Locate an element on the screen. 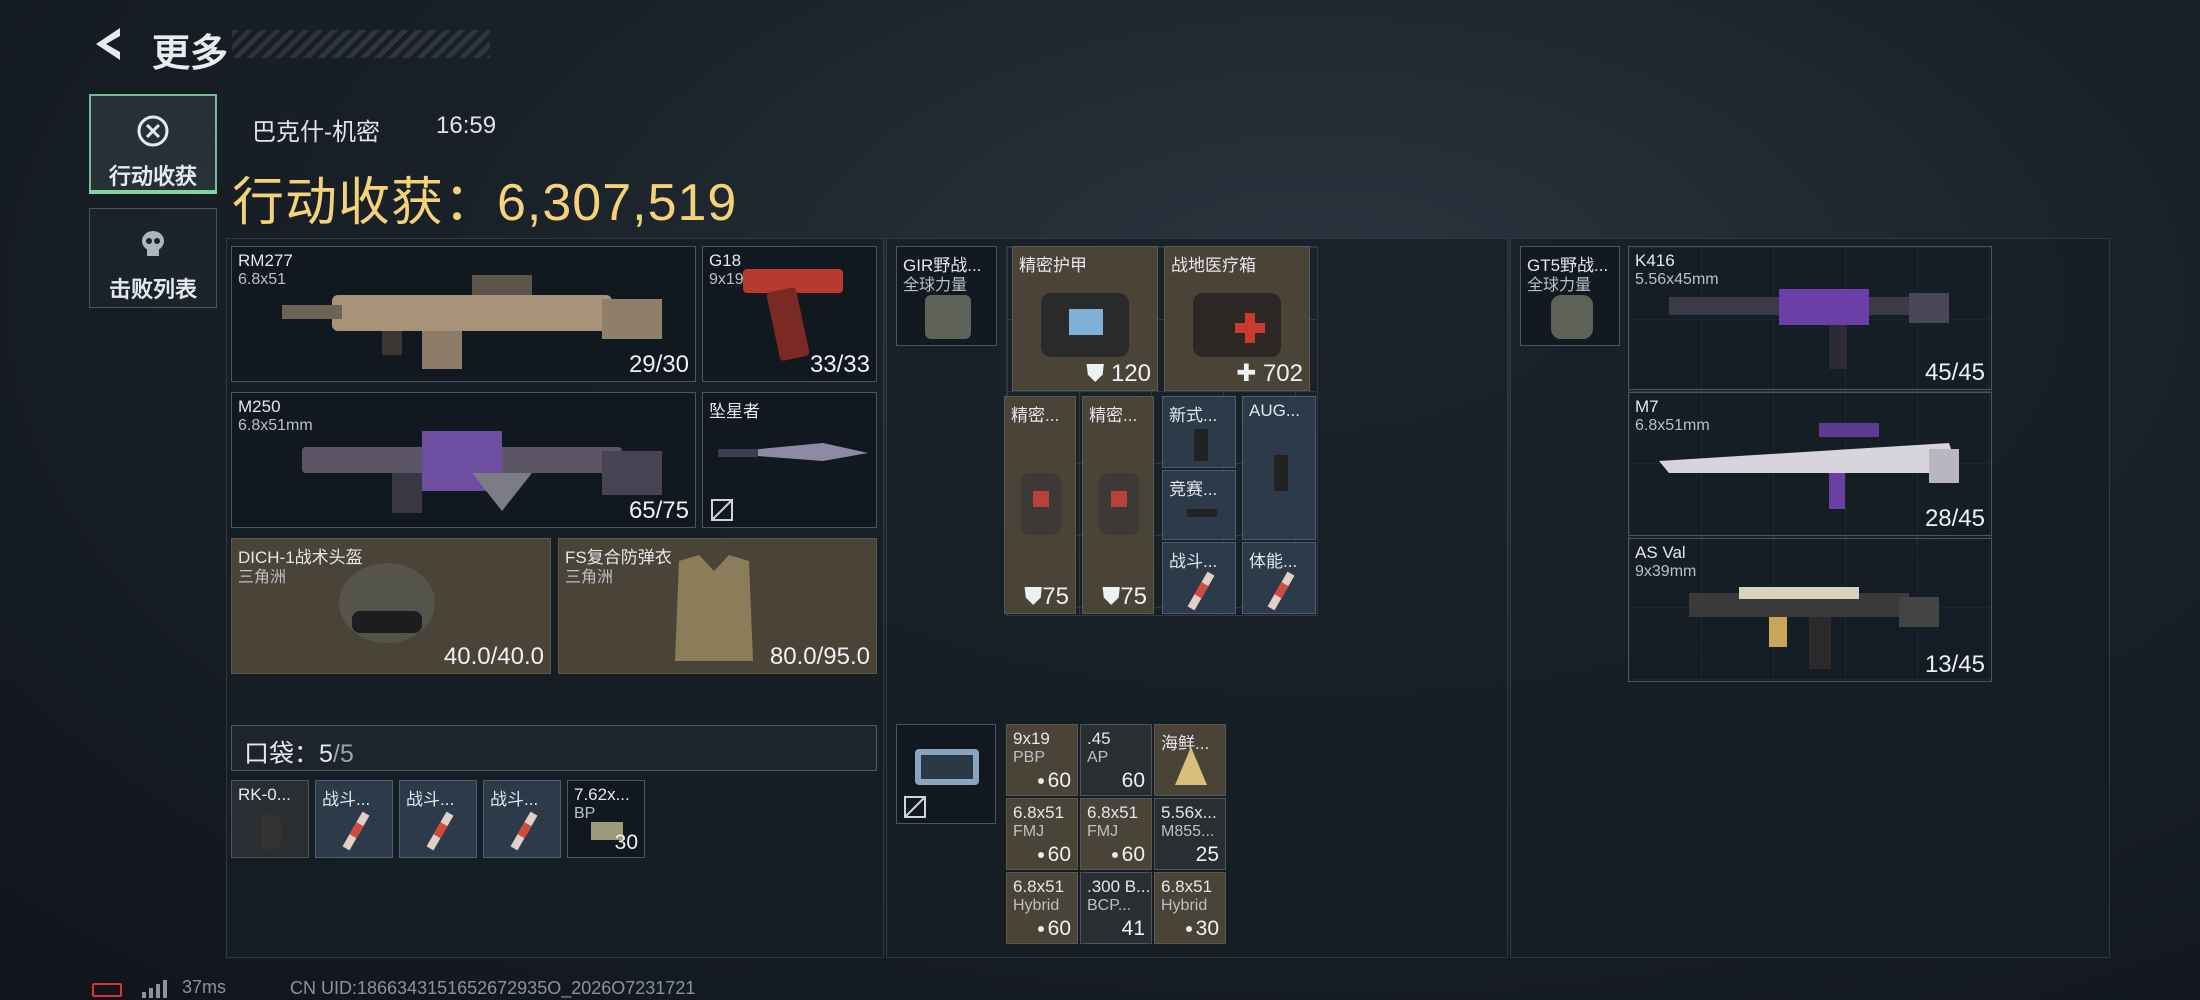 This screenshot has width=2200, height=1000. battery-icon is located at coordinates (107, 990).